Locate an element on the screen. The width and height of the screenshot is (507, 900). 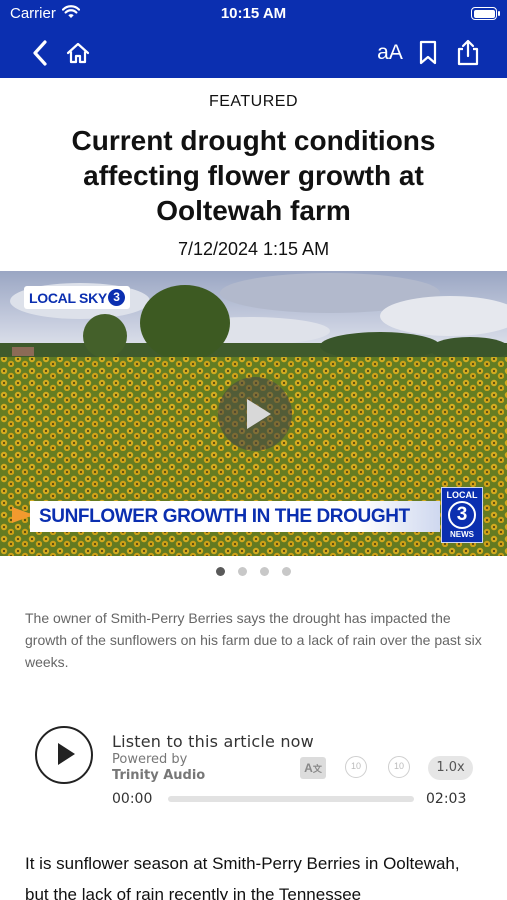
navigation-bar: aA is located at coordinates (253, 53).